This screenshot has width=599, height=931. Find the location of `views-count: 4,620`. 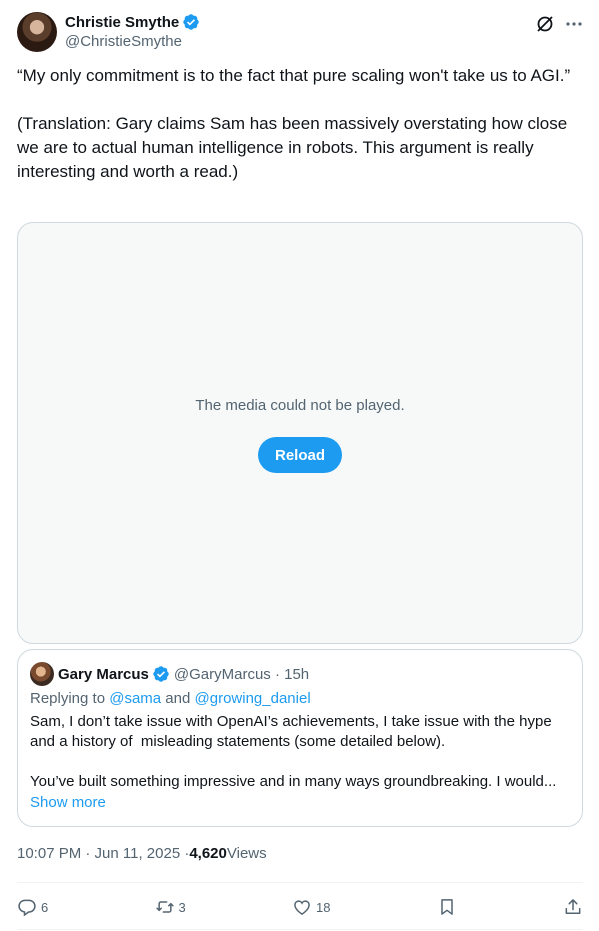

views-count: 4,620 is located at coordinates (208, 853).